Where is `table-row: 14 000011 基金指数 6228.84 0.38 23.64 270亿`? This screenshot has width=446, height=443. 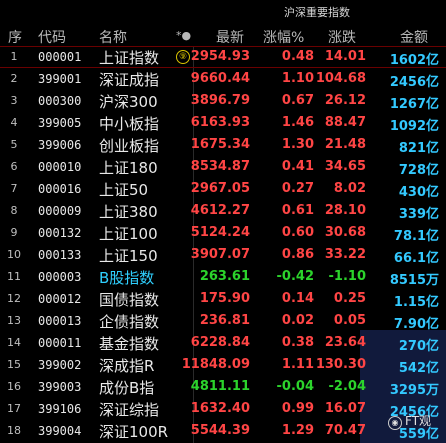
table-row: 14 000011 基金指数 6228.84 0.38 23.64 270亿 is located at coordinates (223, 343).